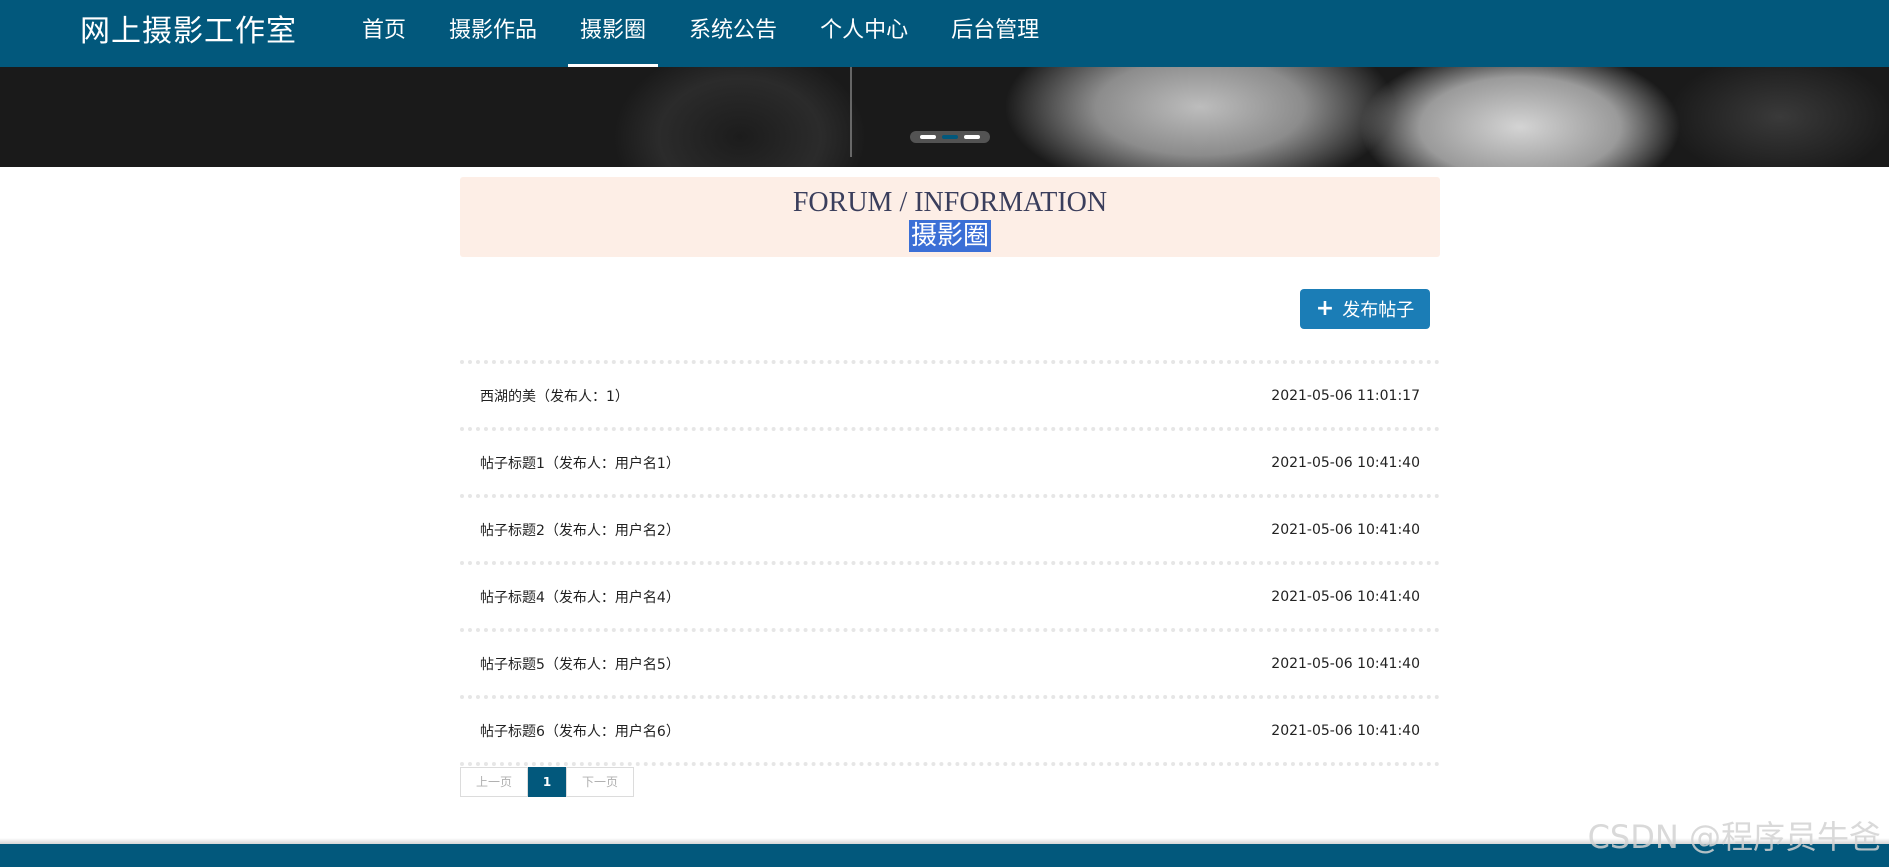 Image resolution: width=1889 pixels, height=867 pixels. What do you see at coordinates (493, 33) in the screenshot?
I see `nav-works: 摄影作品` at bounding box center [493, 33].